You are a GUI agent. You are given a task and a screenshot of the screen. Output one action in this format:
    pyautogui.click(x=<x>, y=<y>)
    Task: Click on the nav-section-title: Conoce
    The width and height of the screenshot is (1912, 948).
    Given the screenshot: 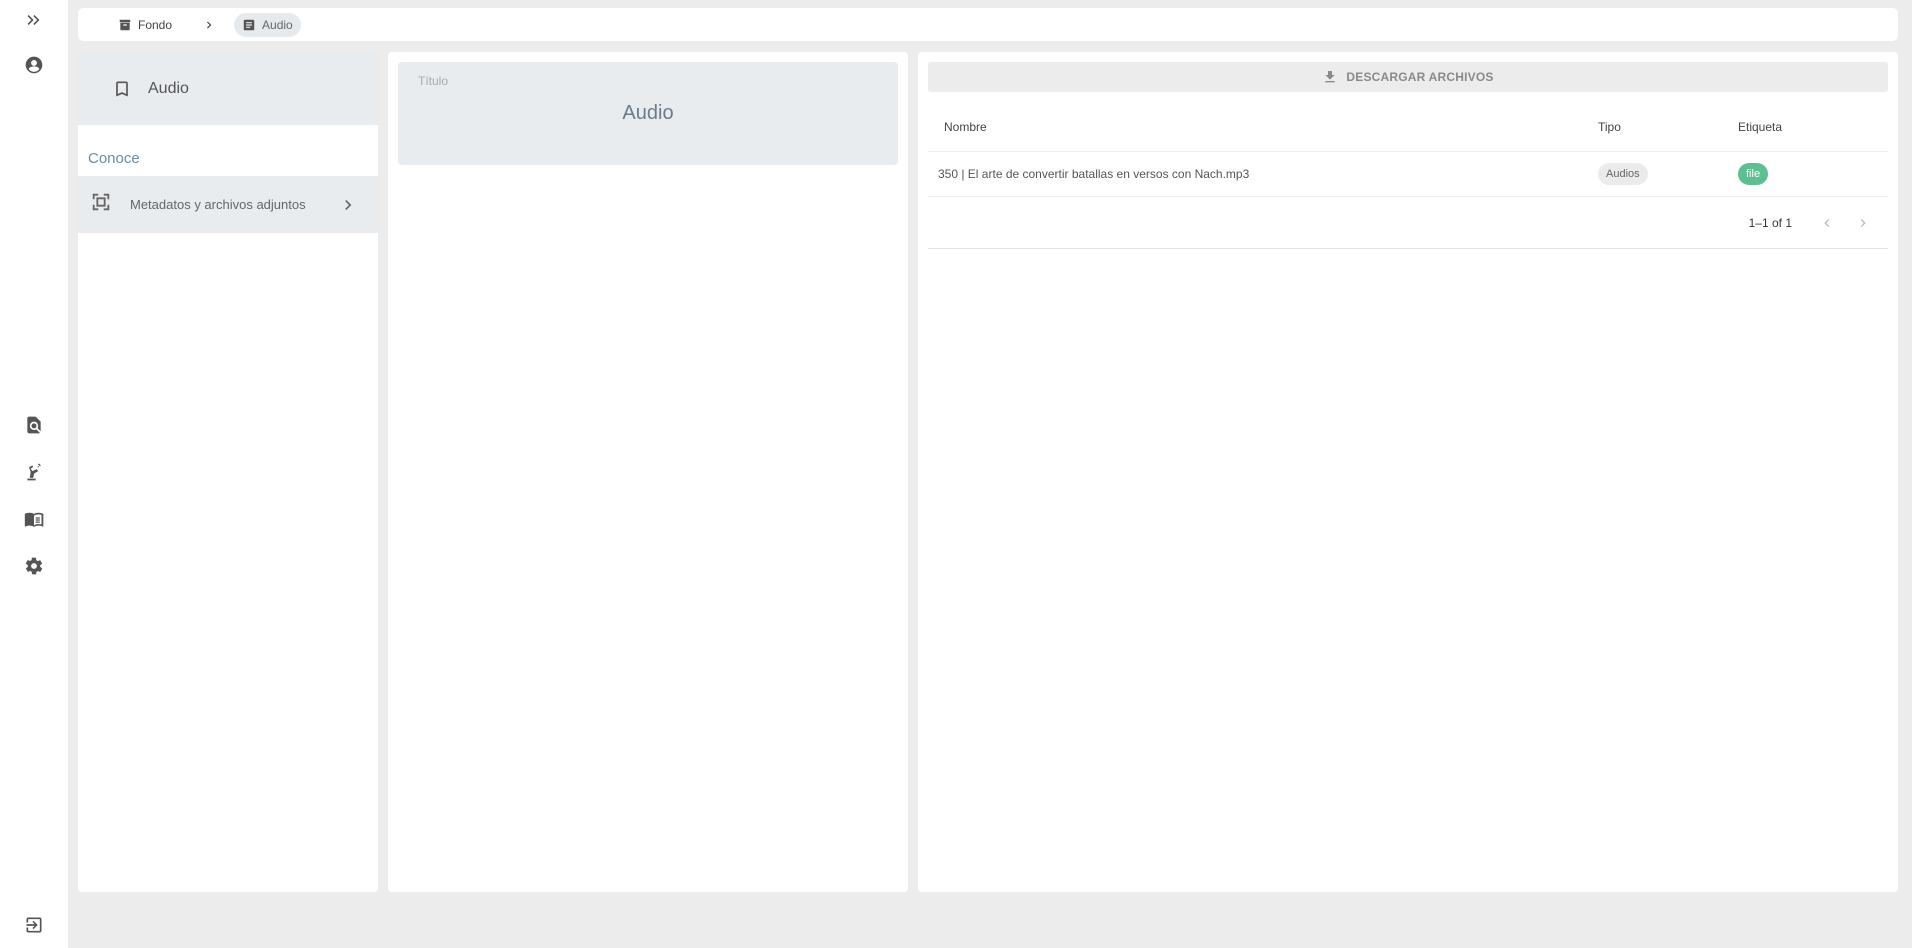 What is the action you would take?
    pyautogui.click(x=114, y=158)
    